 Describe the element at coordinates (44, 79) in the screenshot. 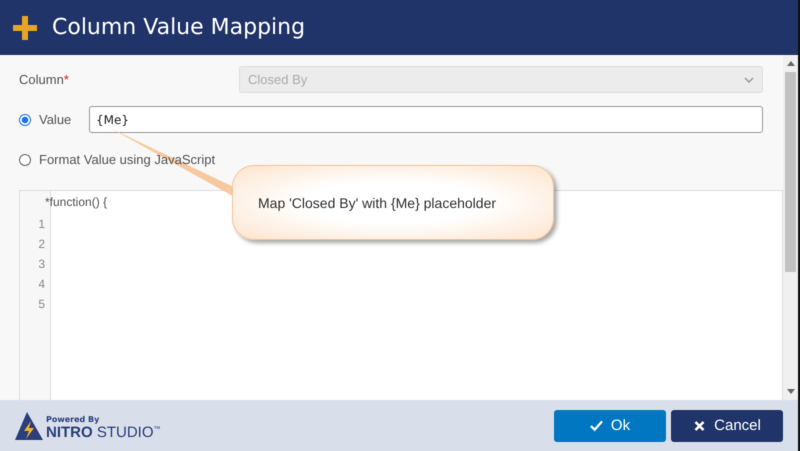

I see `column-label: Column*` at that location.